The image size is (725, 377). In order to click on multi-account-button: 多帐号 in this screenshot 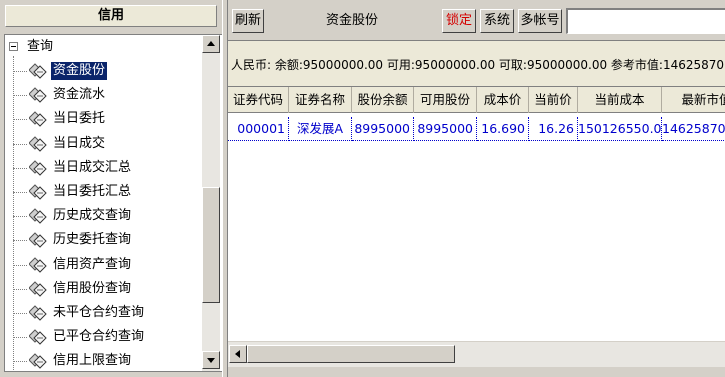, I will do `click(540, 21)`.